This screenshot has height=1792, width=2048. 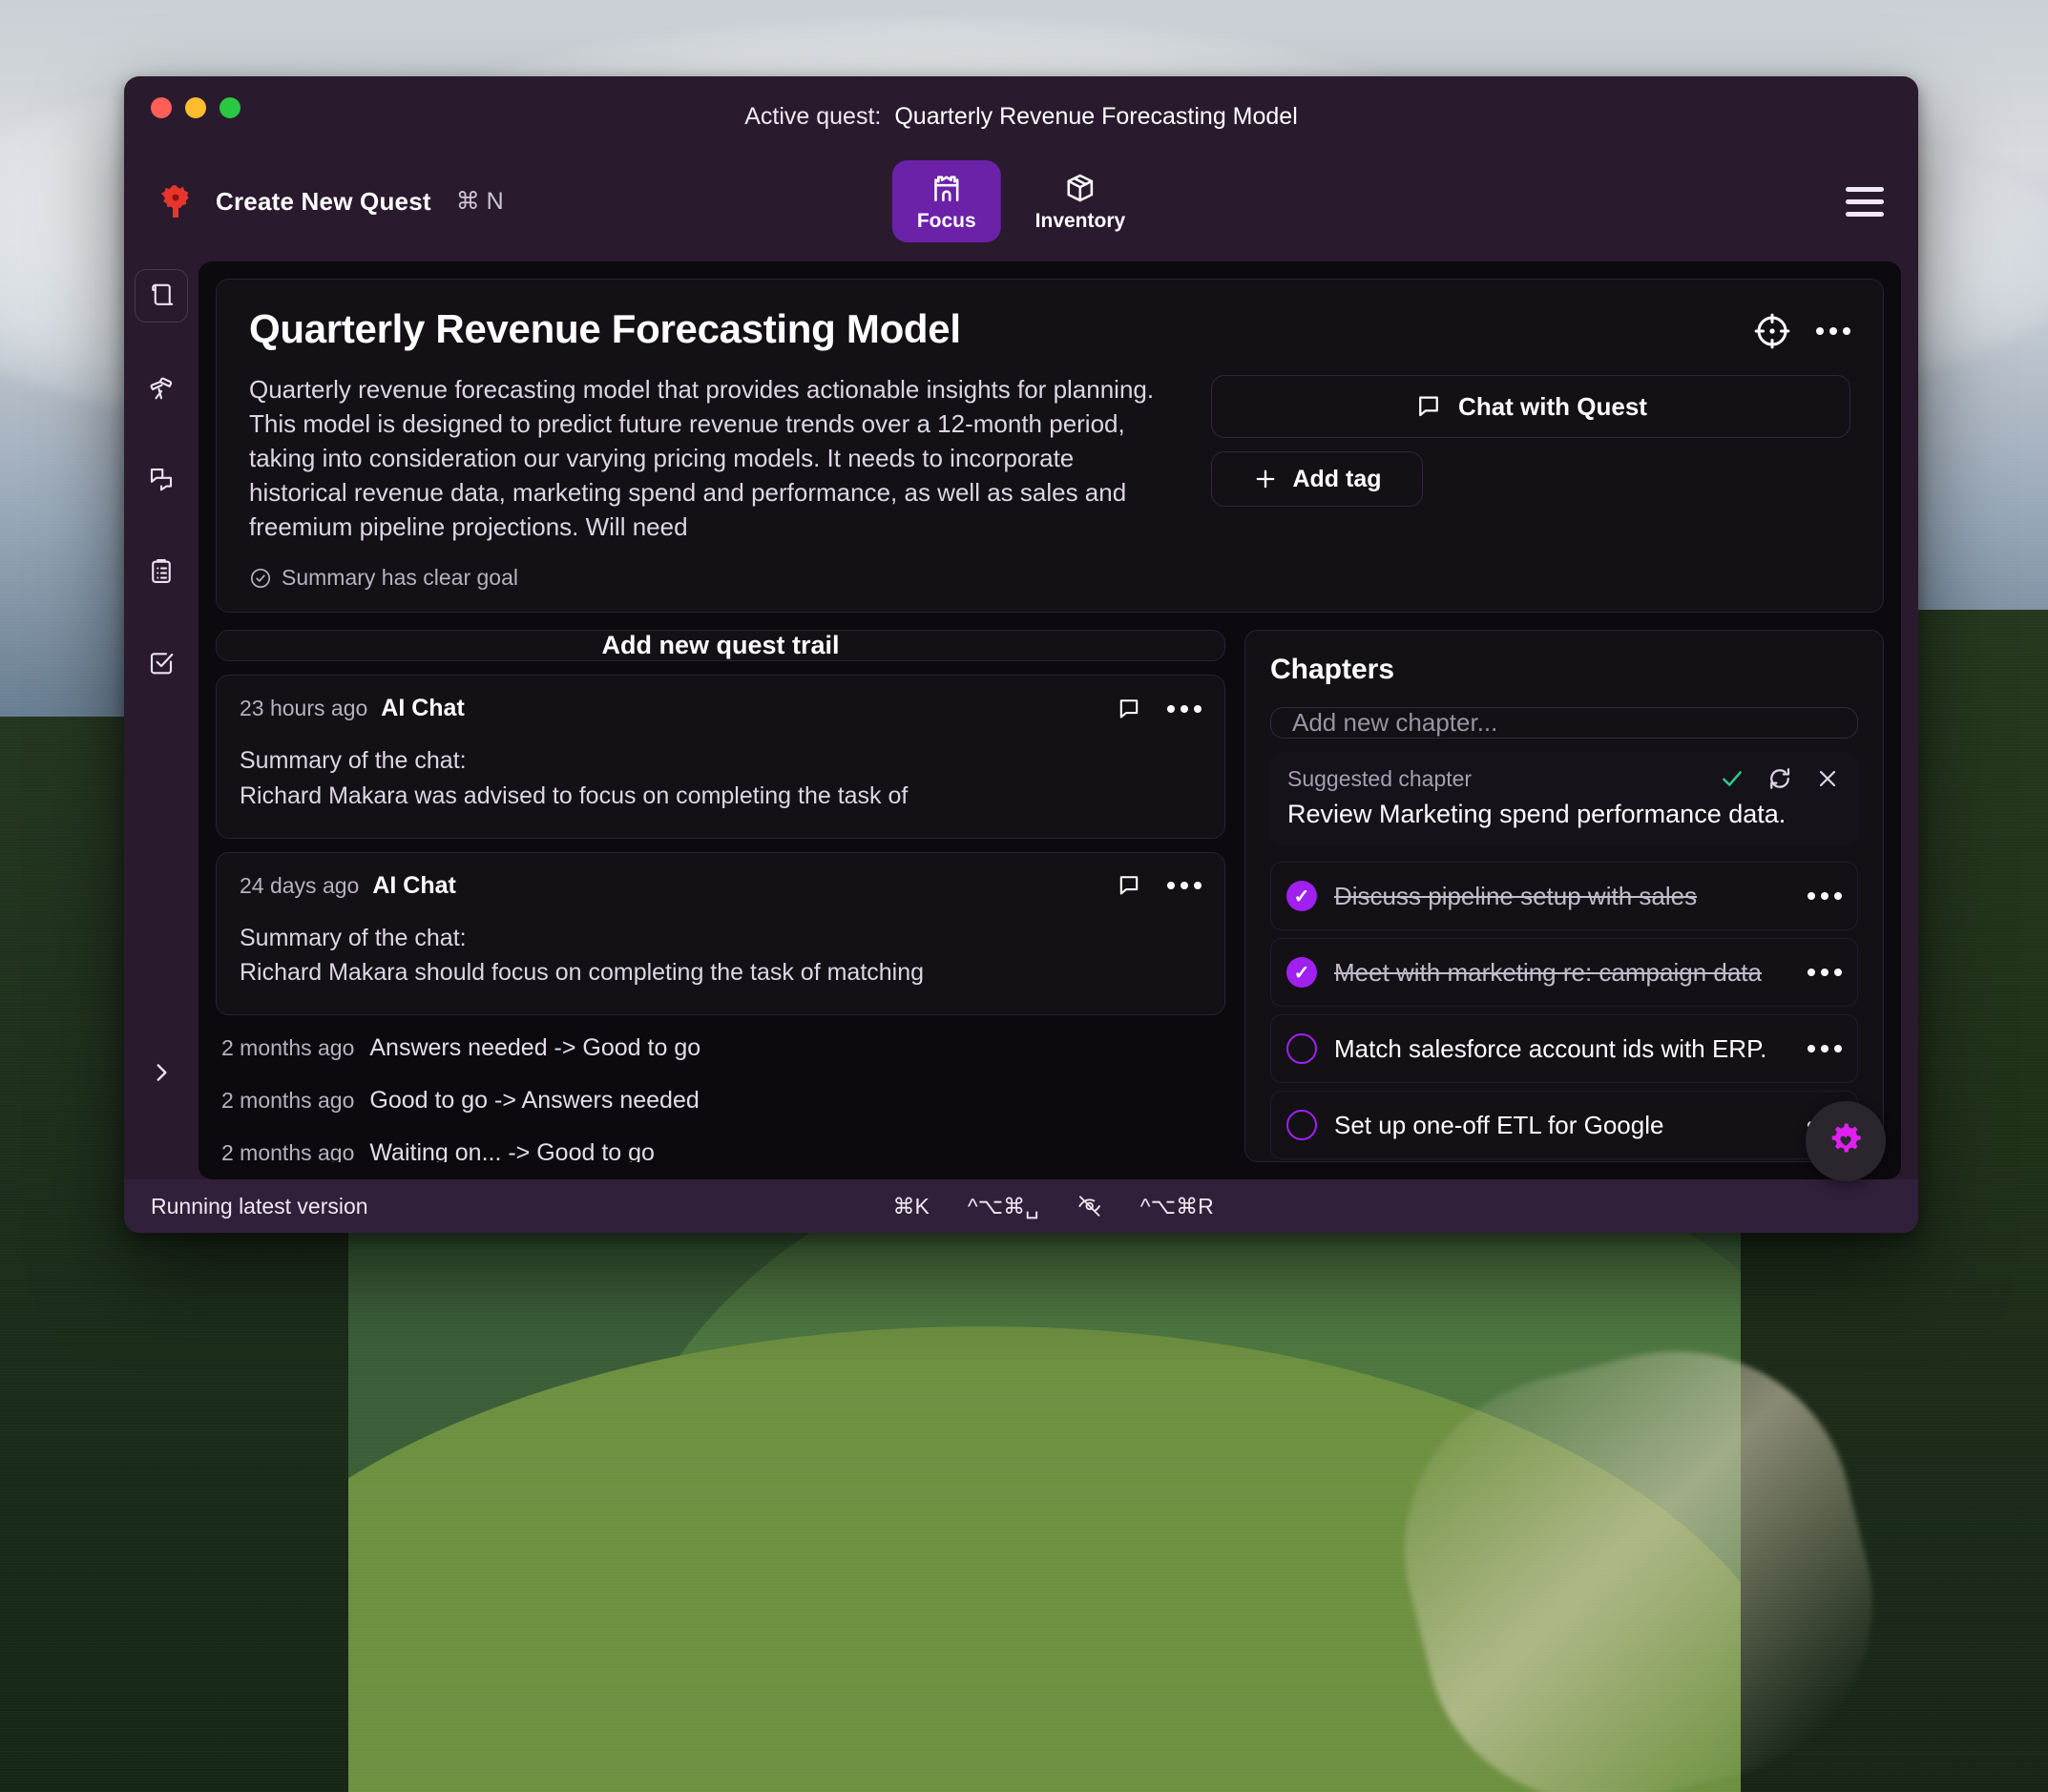 I want to click on eye-off-icon, so click(x=1089, y=1206).